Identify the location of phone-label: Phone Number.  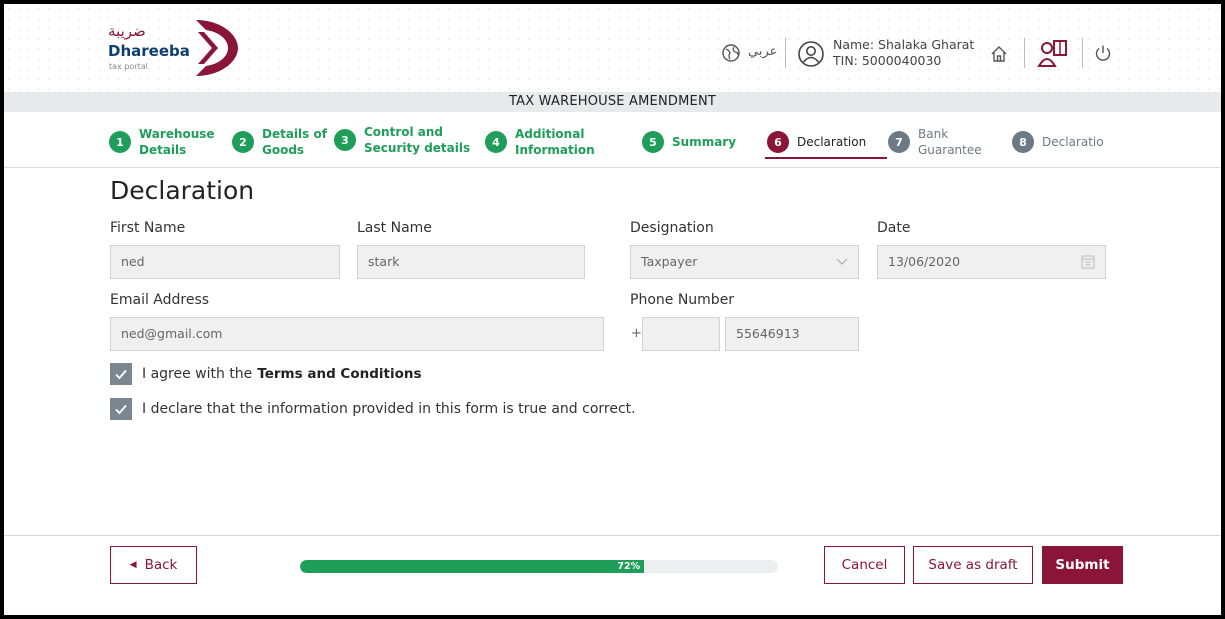
(682, 300).